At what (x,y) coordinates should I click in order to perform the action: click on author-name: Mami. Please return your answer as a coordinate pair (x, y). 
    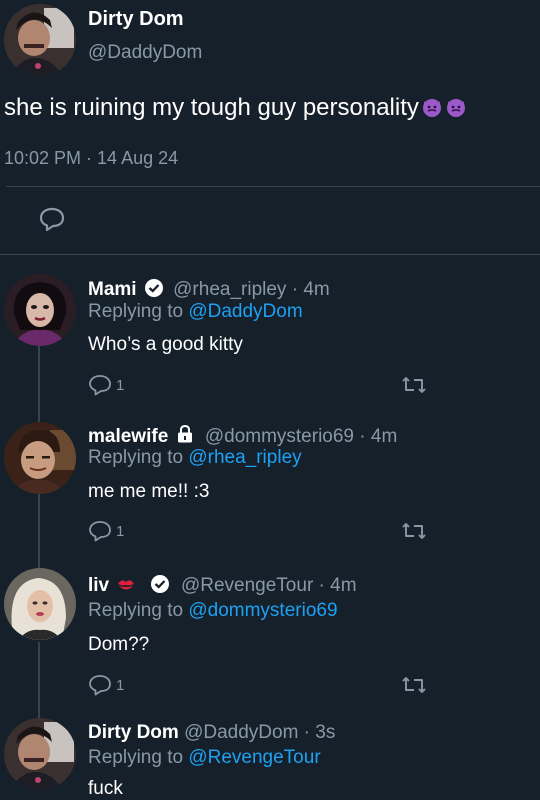
    Looking at the image, I should click on (112, 289).